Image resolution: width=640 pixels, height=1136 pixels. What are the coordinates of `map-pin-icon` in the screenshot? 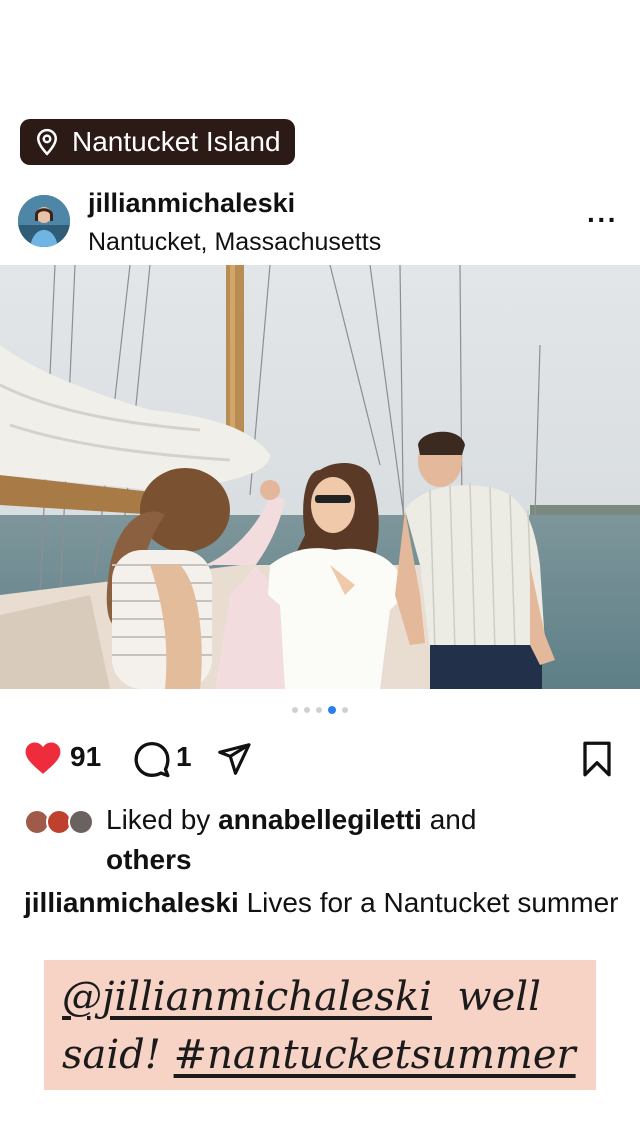 It's located at (47, 142).